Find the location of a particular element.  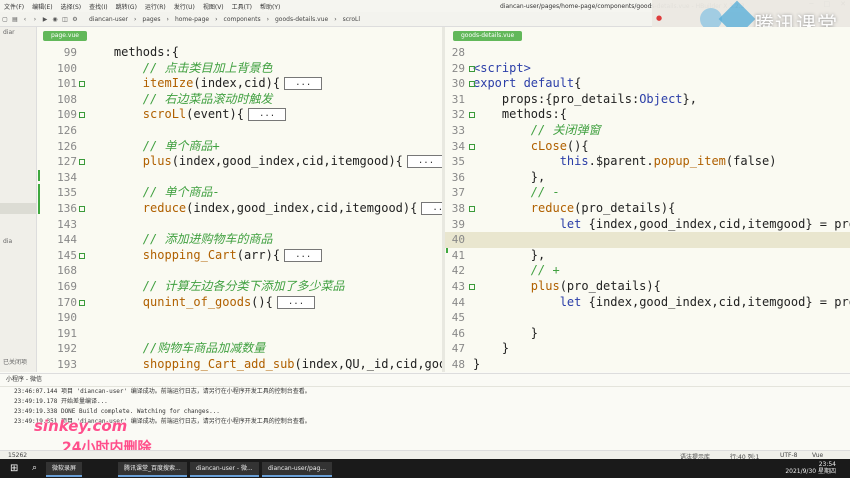

tab-page-vue: page.vue is located at coordinates (65, 36).